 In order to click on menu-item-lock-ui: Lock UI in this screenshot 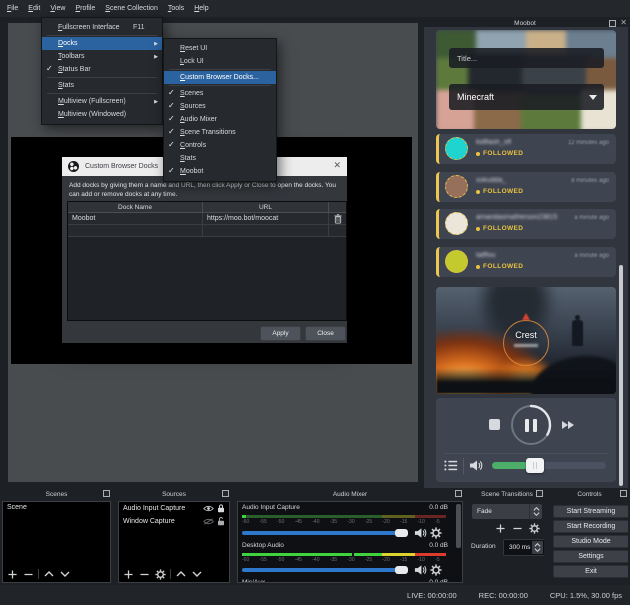, I will do `click(220, 61)`.